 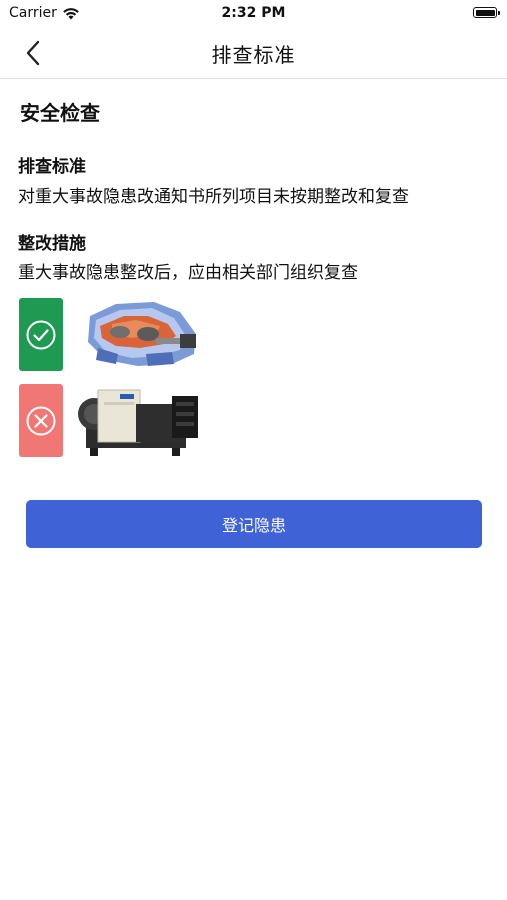 I want to click on status-time: 2:32 PM, so click(x=253, y=13).